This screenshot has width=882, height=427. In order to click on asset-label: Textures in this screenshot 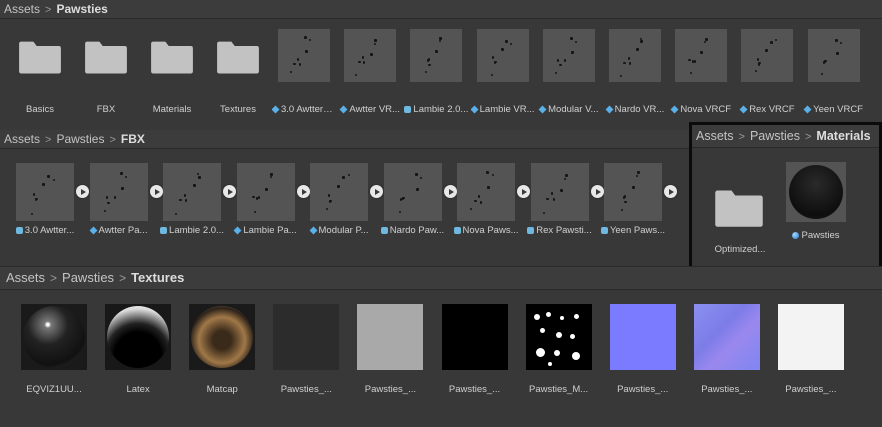, I will do `click(238, 109)`.